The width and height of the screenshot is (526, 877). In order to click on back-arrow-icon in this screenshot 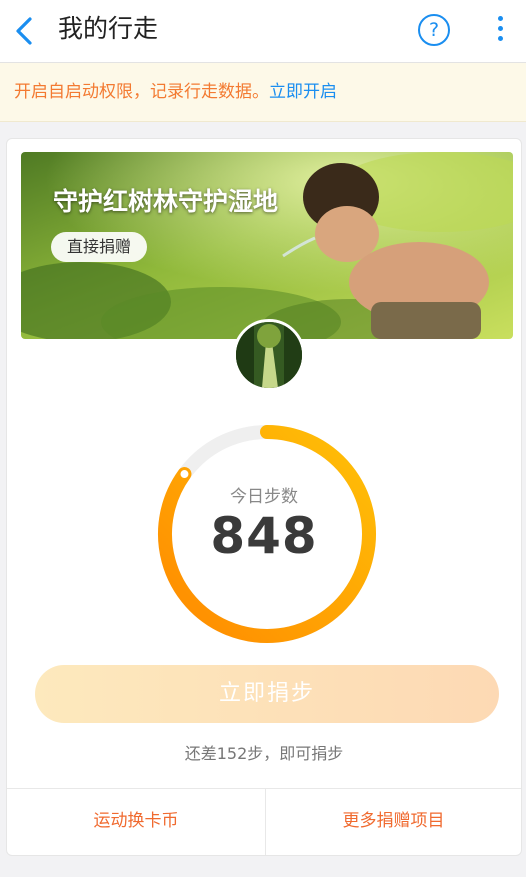, I will do `click(24, 31)`.